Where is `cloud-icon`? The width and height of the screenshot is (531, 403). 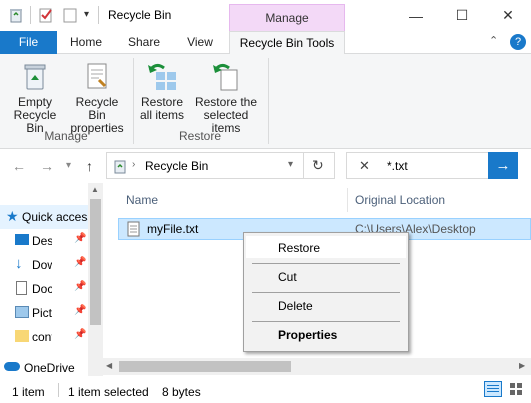
cloud-icon is located at coordinates (12, 366).